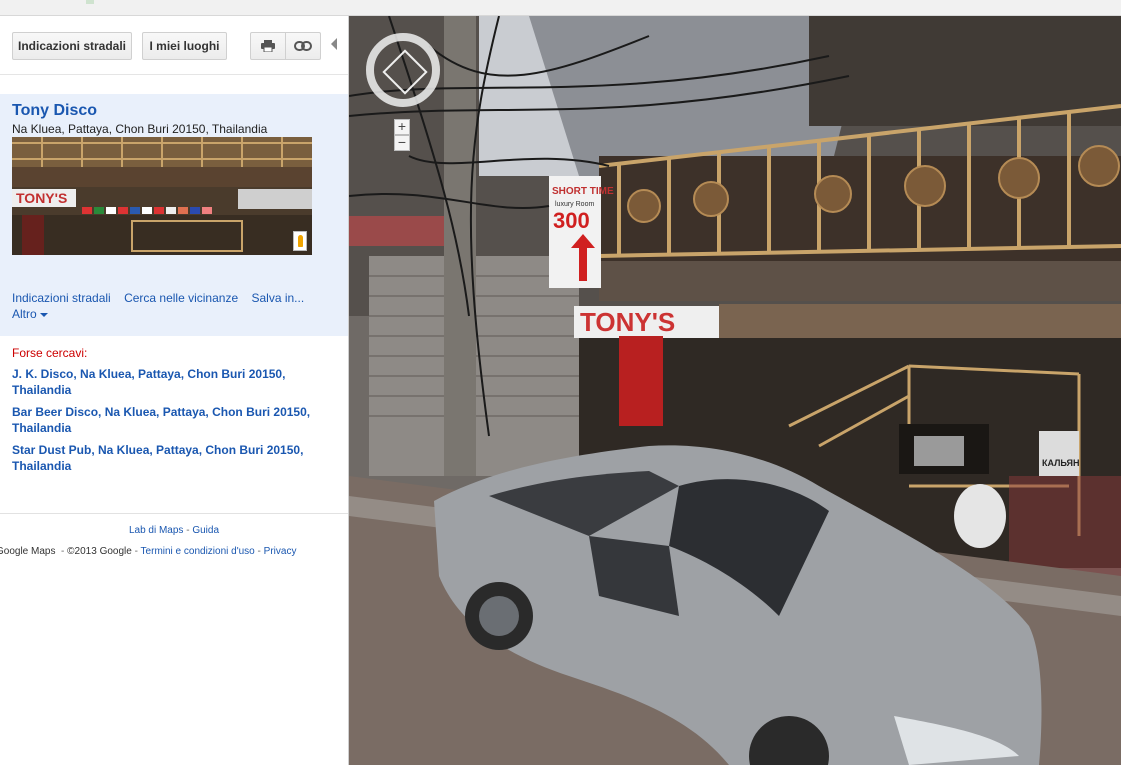 The image size is (1121, 765). I want to click on privacy-link: Privacy, so click(280, 551).